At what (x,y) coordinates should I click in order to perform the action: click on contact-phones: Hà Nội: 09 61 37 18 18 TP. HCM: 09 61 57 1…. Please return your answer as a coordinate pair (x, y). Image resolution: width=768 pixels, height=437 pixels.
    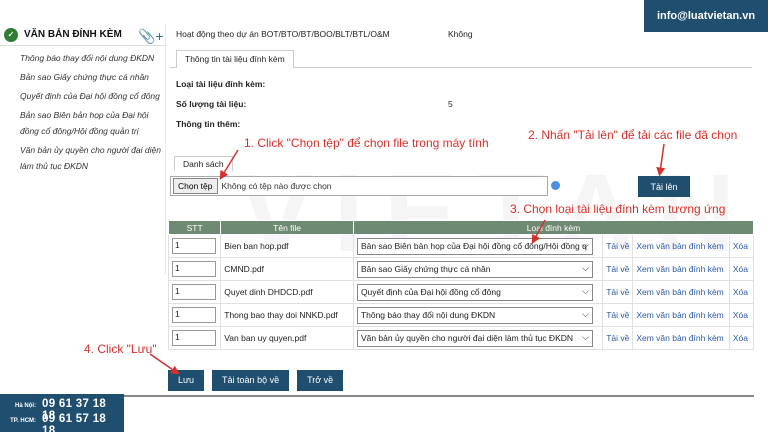
    Looking at the image, I should click on (62, 415).